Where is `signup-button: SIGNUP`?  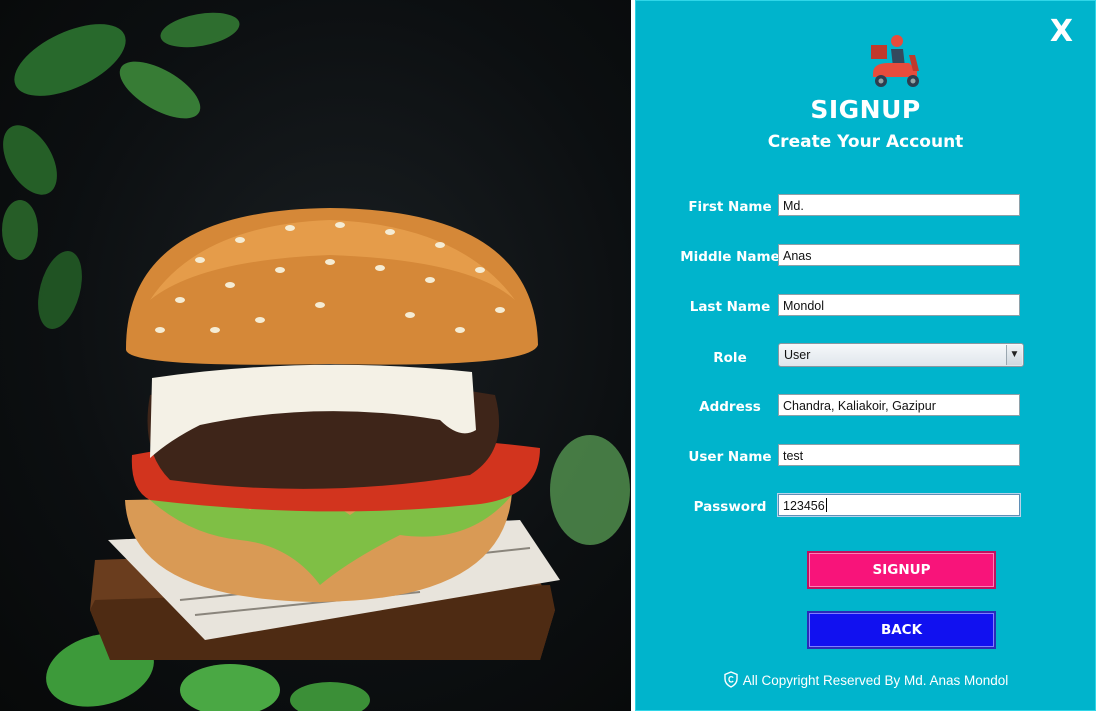
signup-button: SIGNUP is located at coordinates (901, 570).